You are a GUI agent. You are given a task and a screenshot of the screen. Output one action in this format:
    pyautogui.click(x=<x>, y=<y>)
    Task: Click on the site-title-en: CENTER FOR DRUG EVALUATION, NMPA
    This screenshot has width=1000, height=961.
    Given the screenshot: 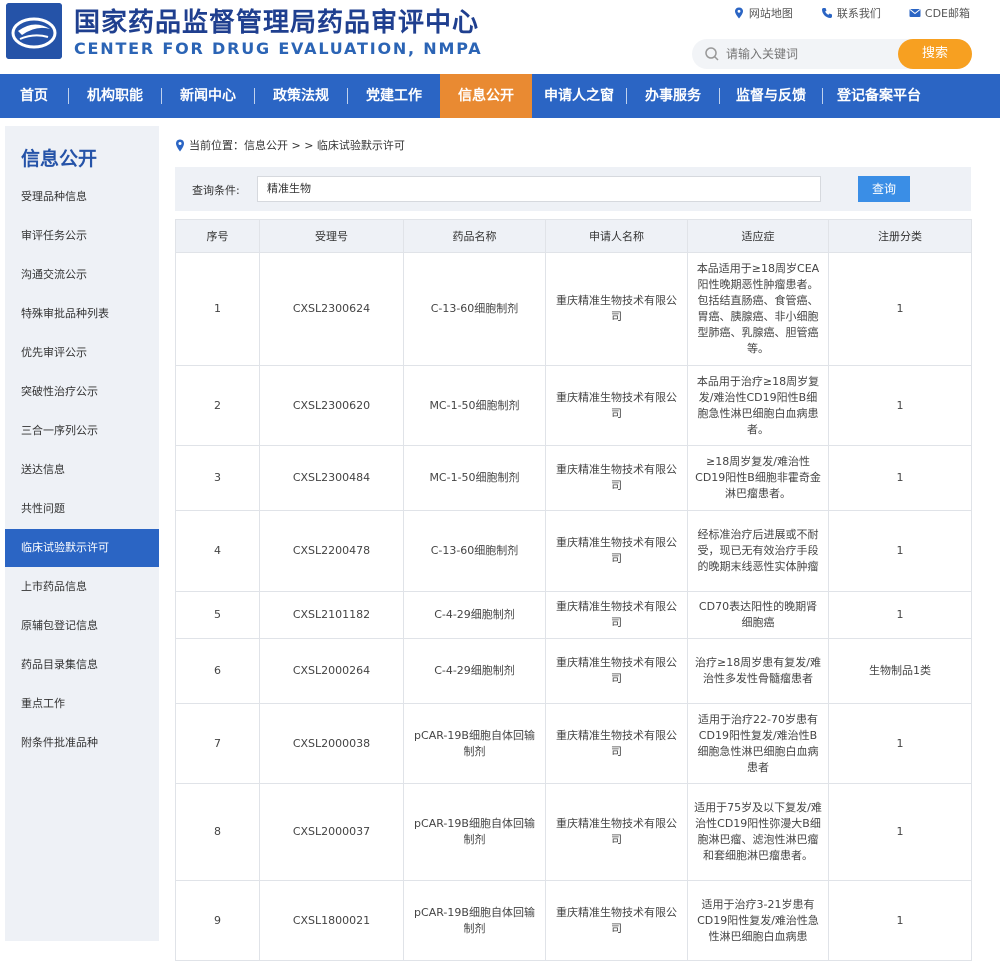 What is the action you would take?
    pyautogui.click(x=278, y=48)
    